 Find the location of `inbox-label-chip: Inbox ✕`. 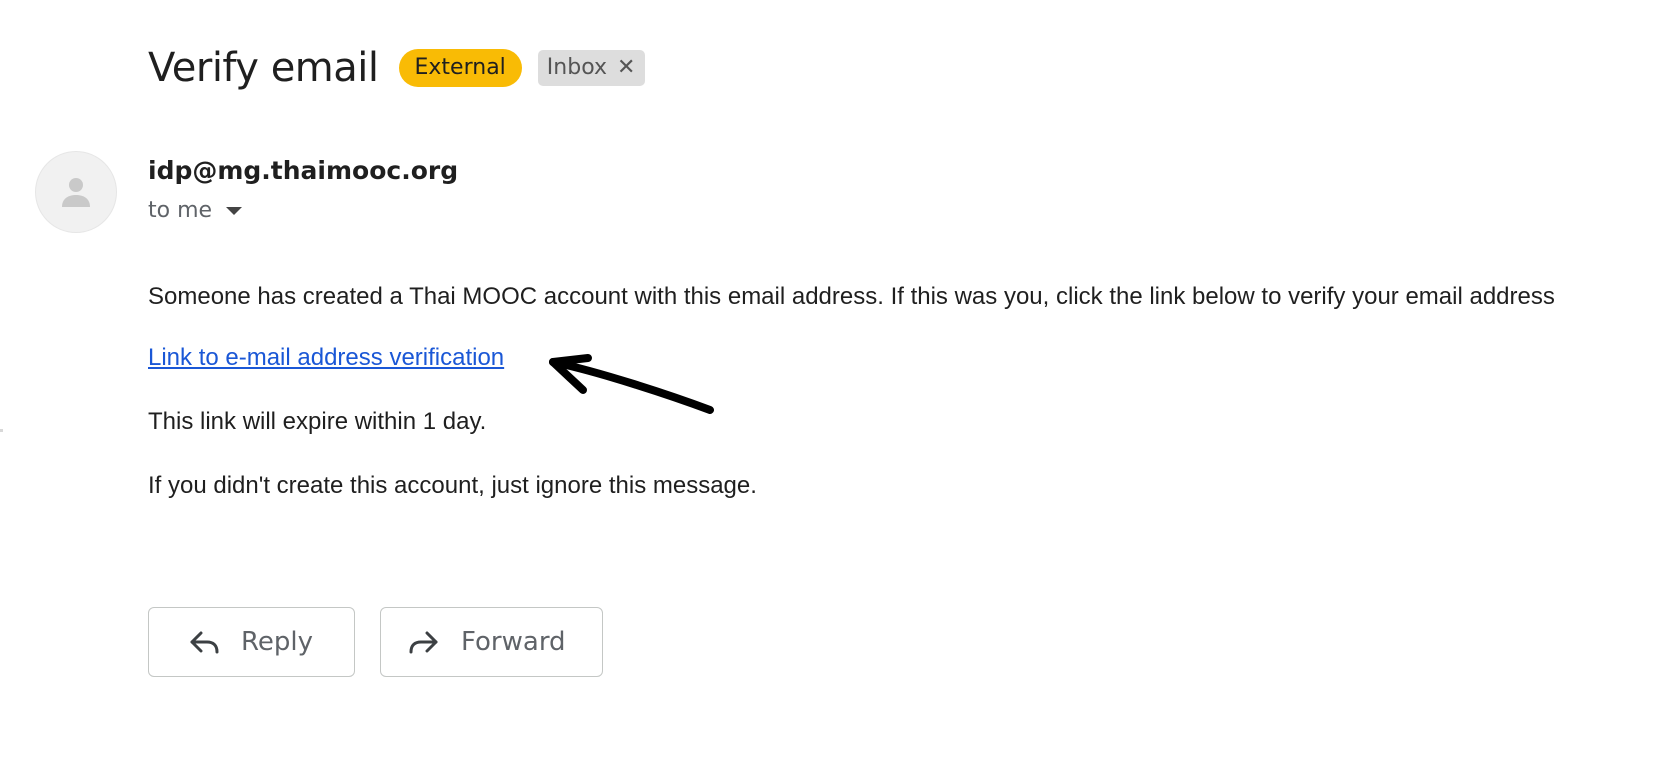

inbox-label-chip: Inbox ✕ is located at coordinates (591, 68).